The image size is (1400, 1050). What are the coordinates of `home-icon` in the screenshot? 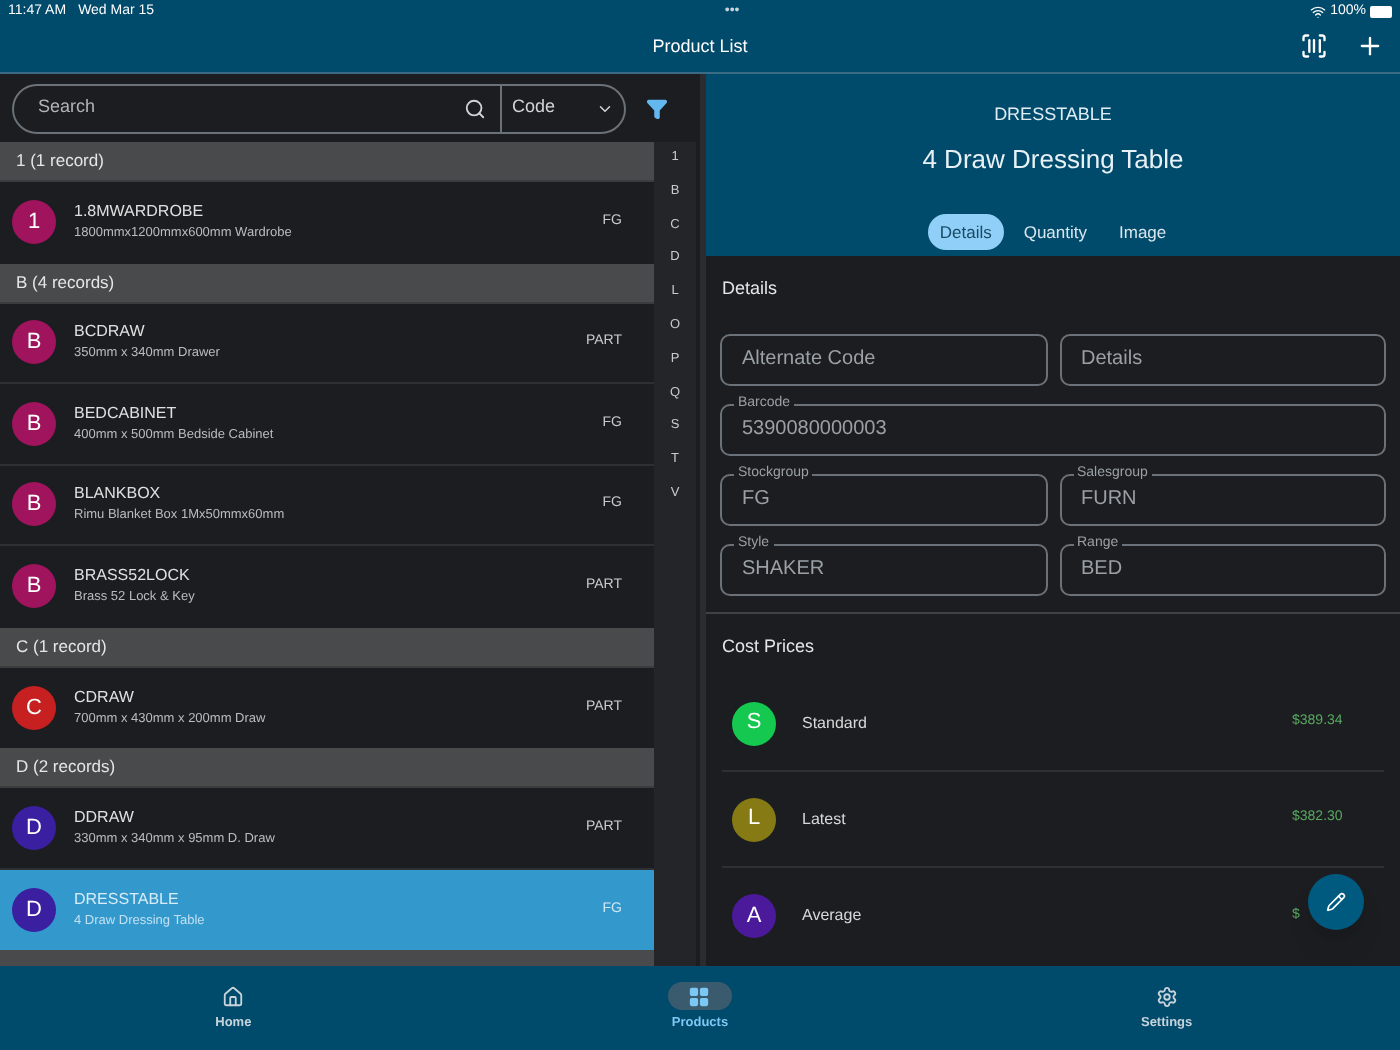 It's located at (233, 996).